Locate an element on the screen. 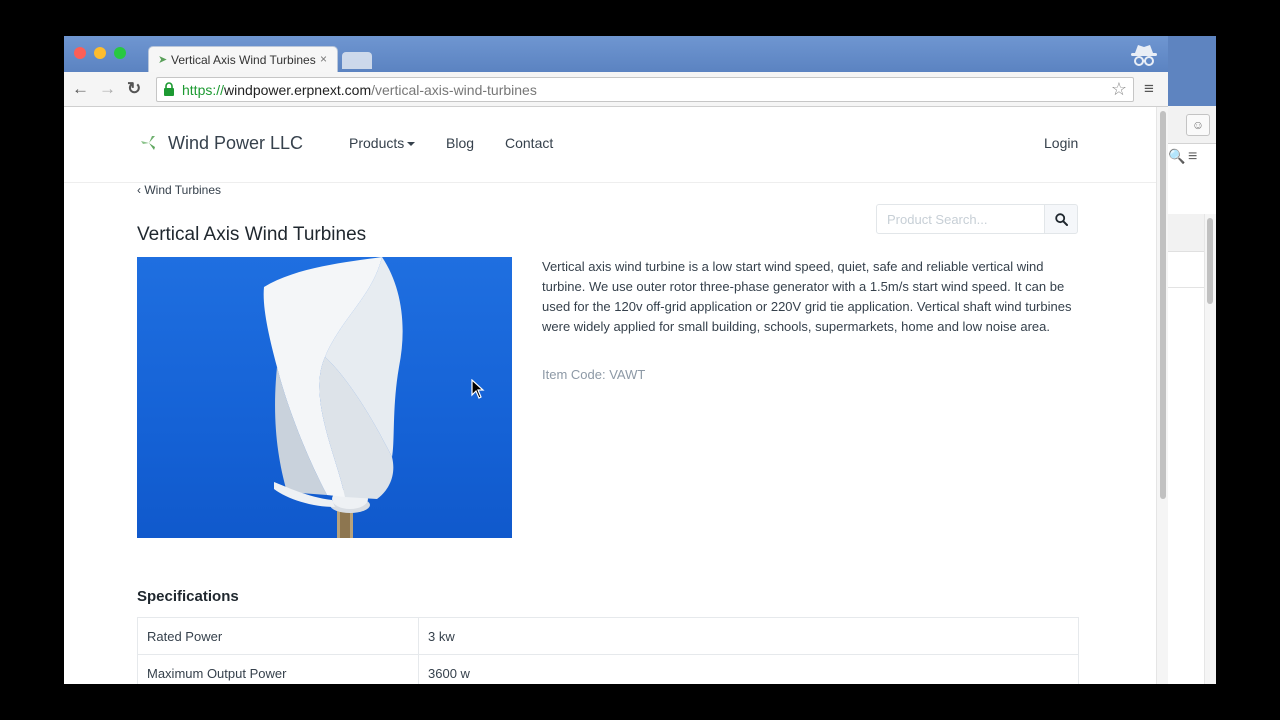  nav-contact-link: Contact is located at coordinates (529, 143).